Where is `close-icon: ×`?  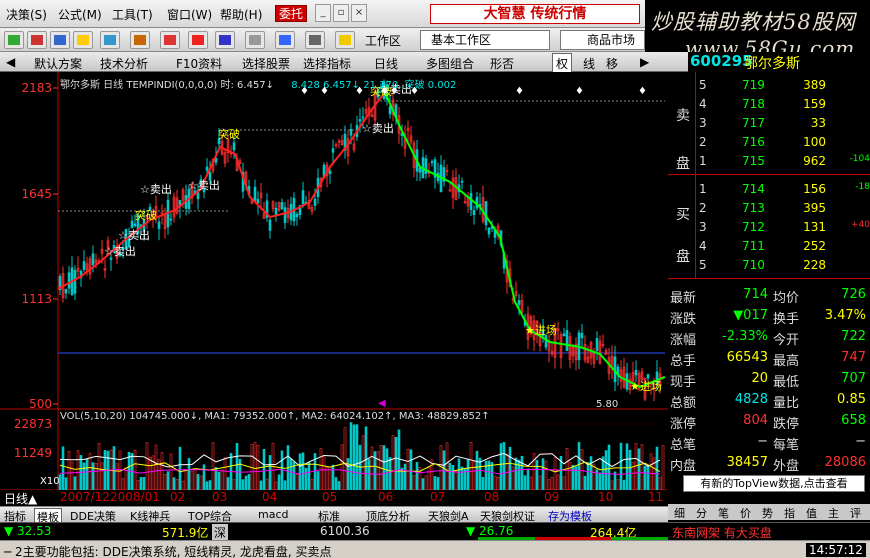
close-icon: × is located at coordinates (359, 13).